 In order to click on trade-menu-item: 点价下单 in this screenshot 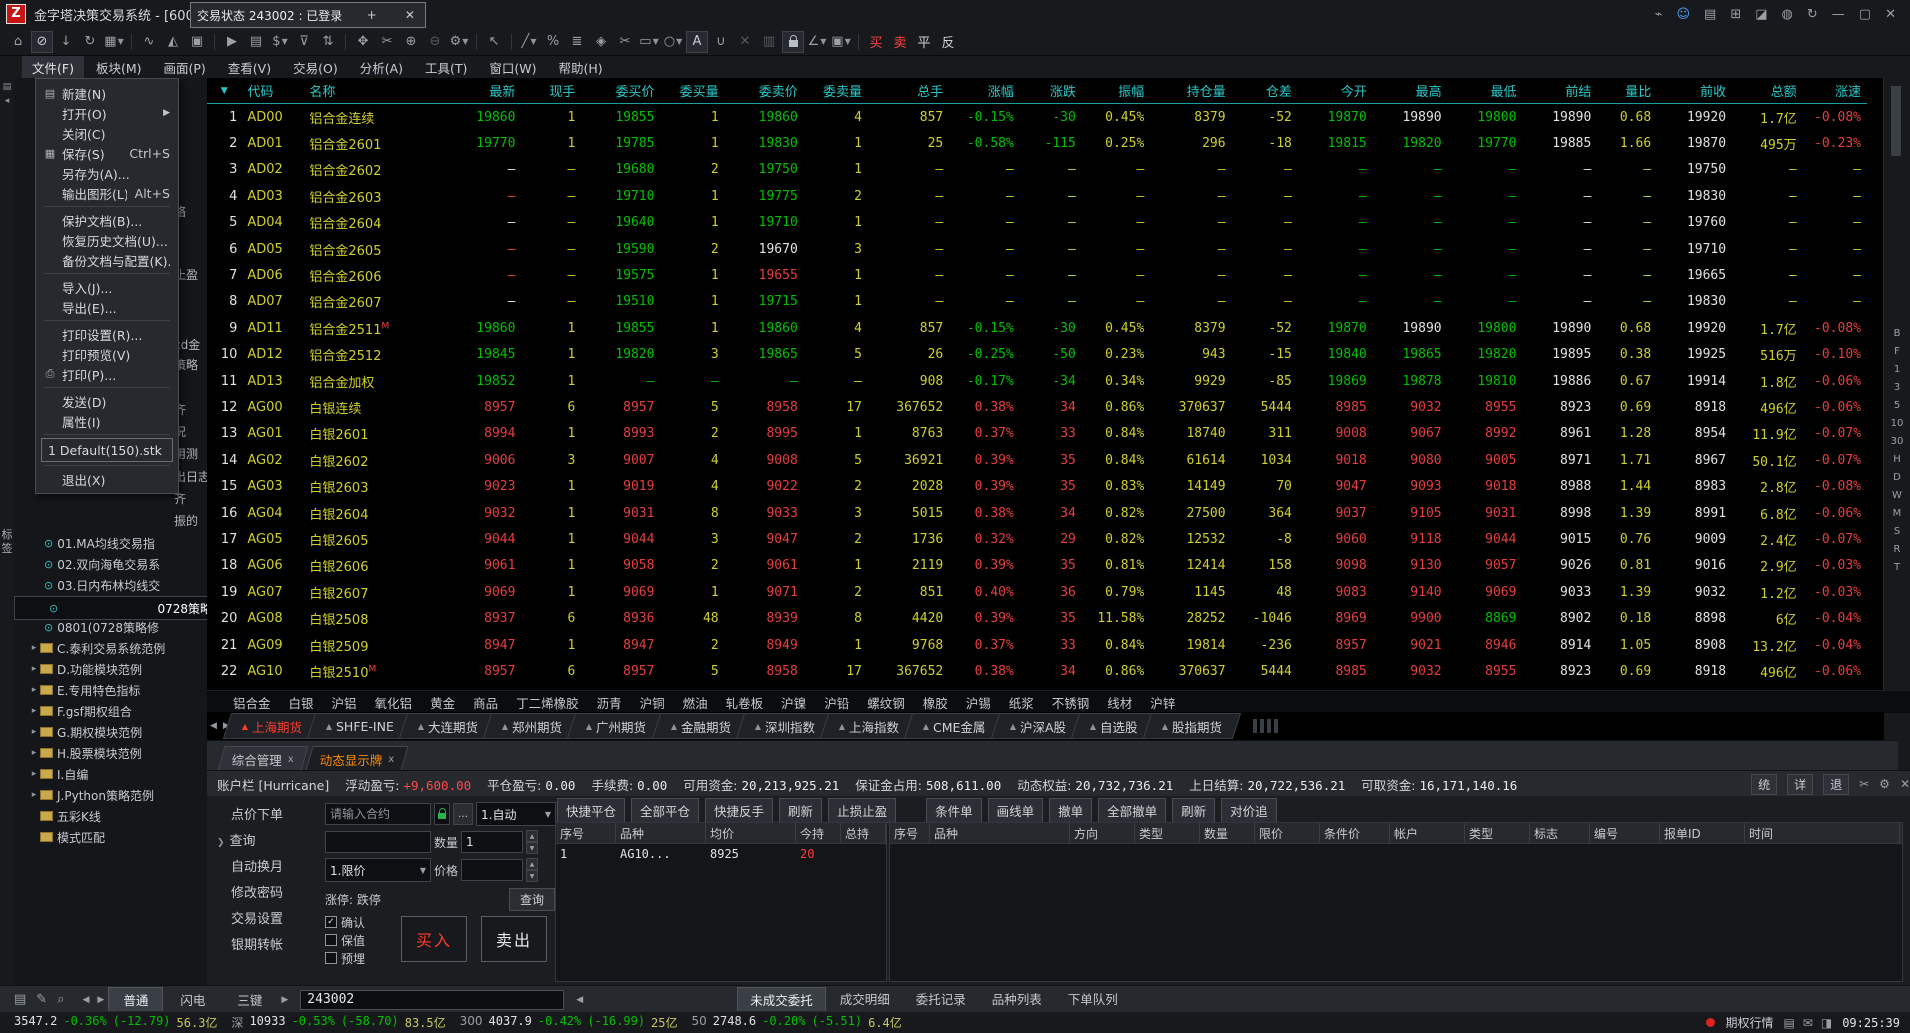, I will do `click(257, 813)`.